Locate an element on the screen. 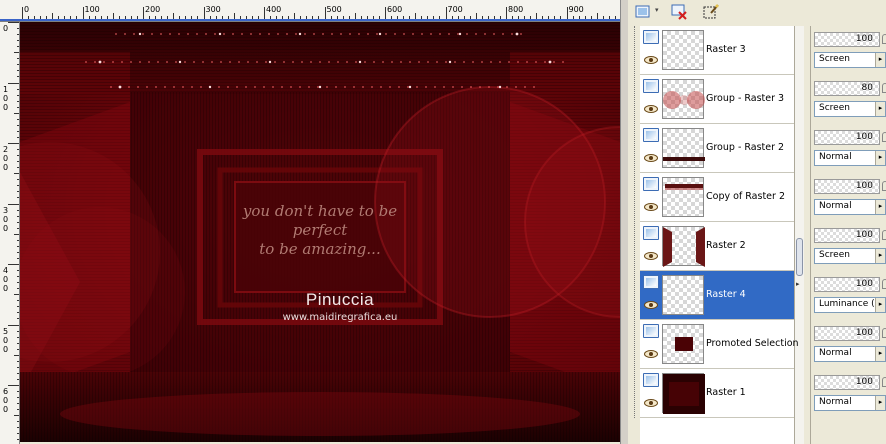  new-layer-dropdown-icon: ▾ is located at coordinates (659, 11).